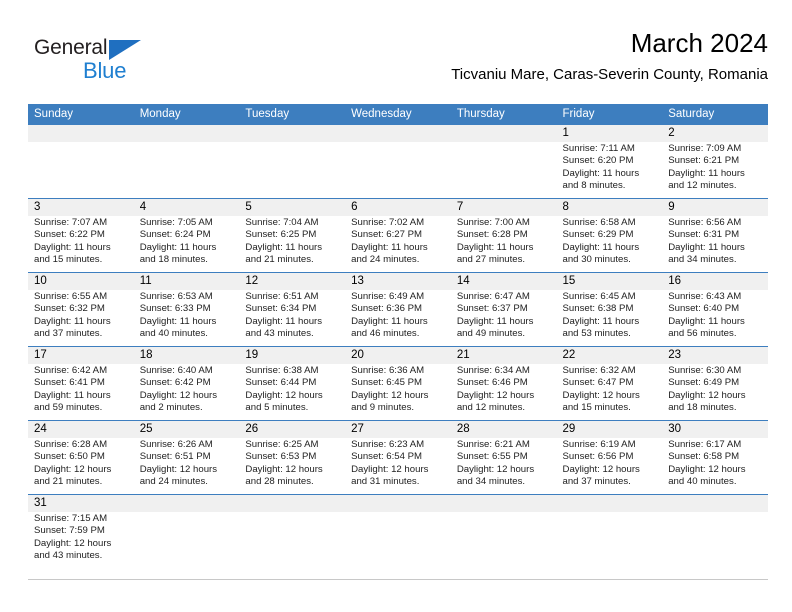  Describe the element at coordinates (493, 296) in the screenshot. I see `sunrise-text: Sunrise: 6:47 AM` at that location.